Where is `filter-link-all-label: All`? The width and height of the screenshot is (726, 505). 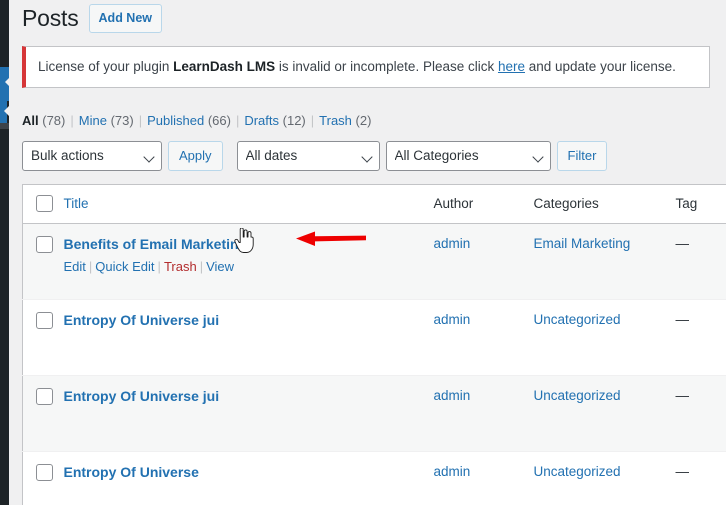
filter-link-all-label: All is located at coordinates (30, 120).